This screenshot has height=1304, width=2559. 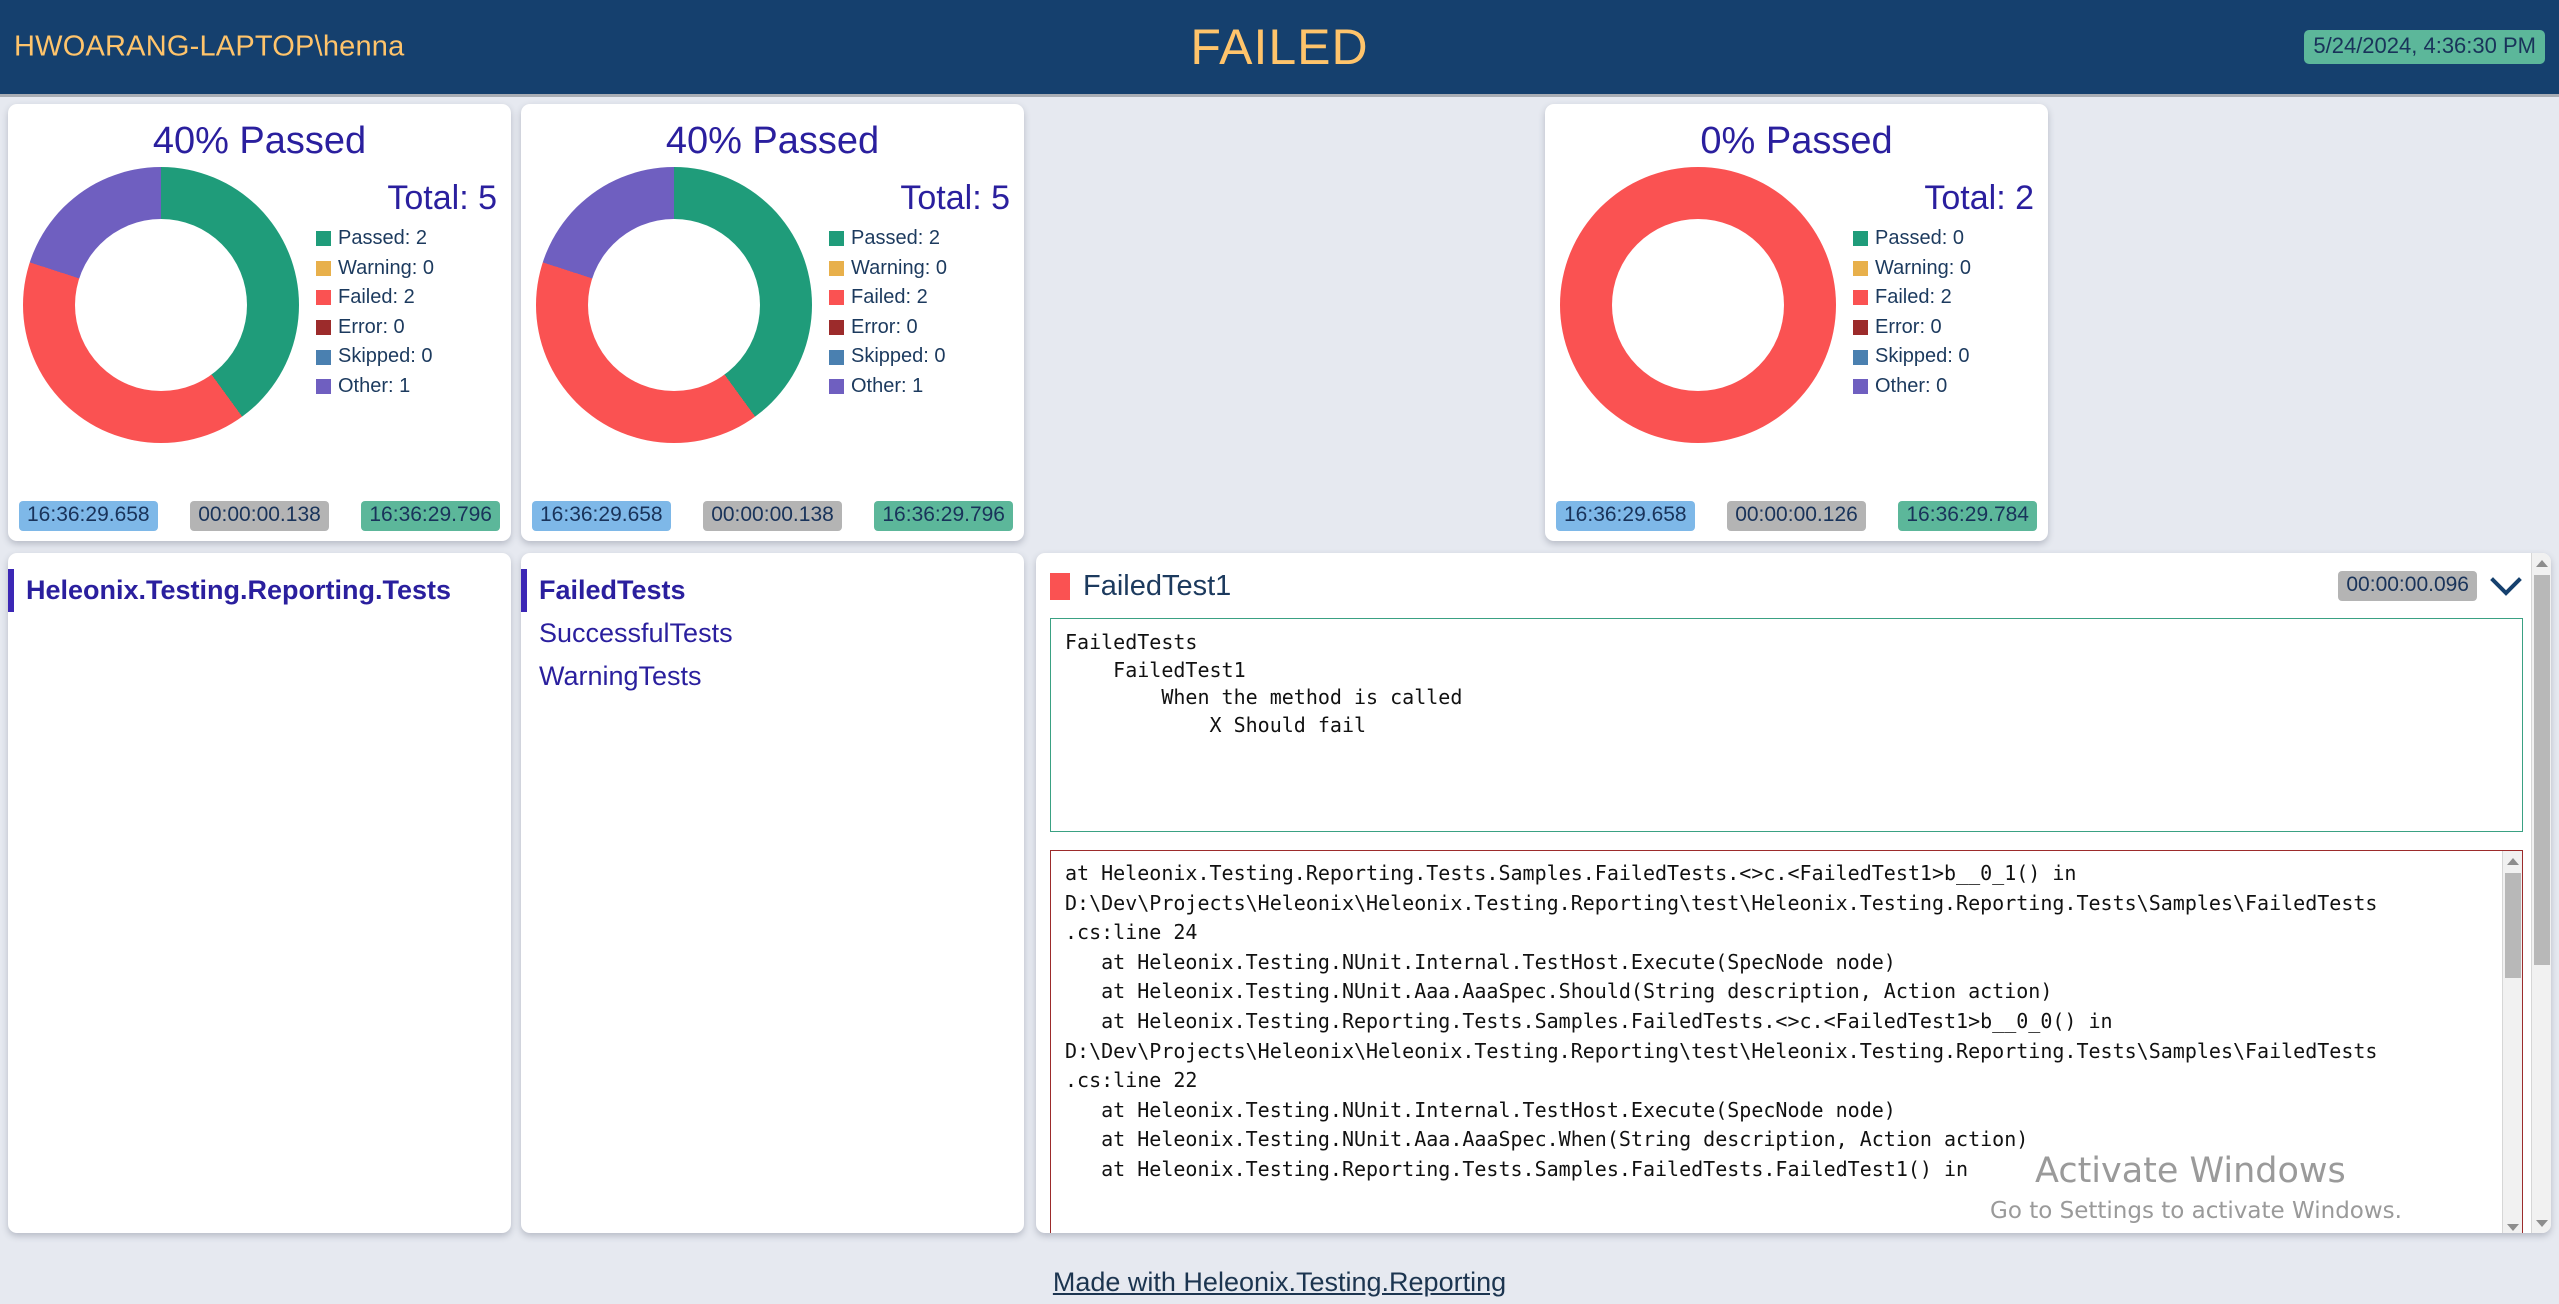 What do you see at coordinates (955, 198) in the screenshot?
I see `card-total-label: Total: 5` at bounding box center [955, 198].